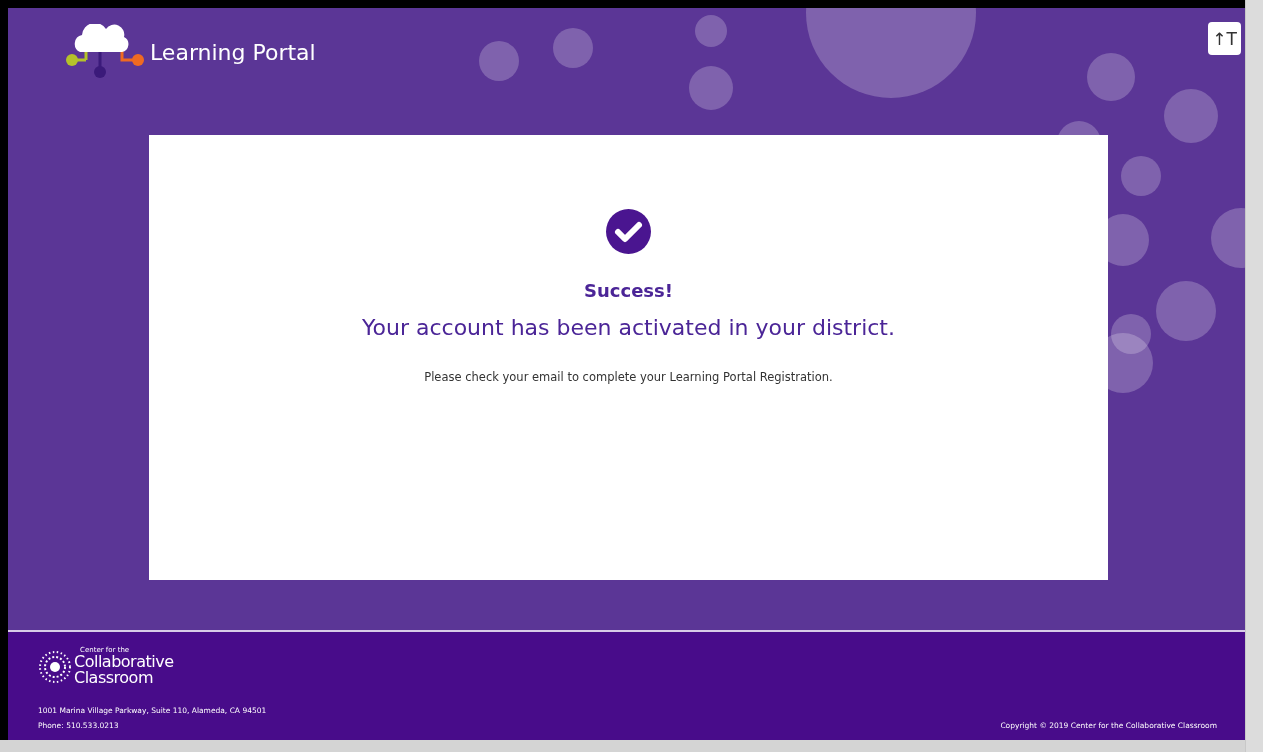  I want to click on check-circle-icon, so click(628, 231).